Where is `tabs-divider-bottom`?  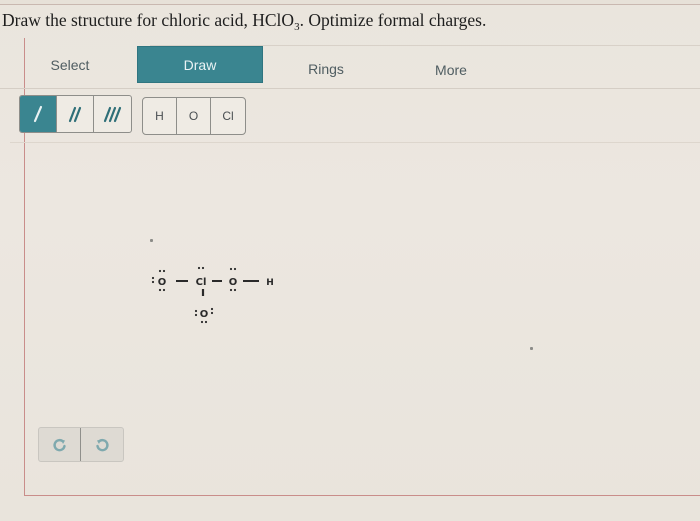 tabs-divider-bottom is located at coordinates (350, 88).